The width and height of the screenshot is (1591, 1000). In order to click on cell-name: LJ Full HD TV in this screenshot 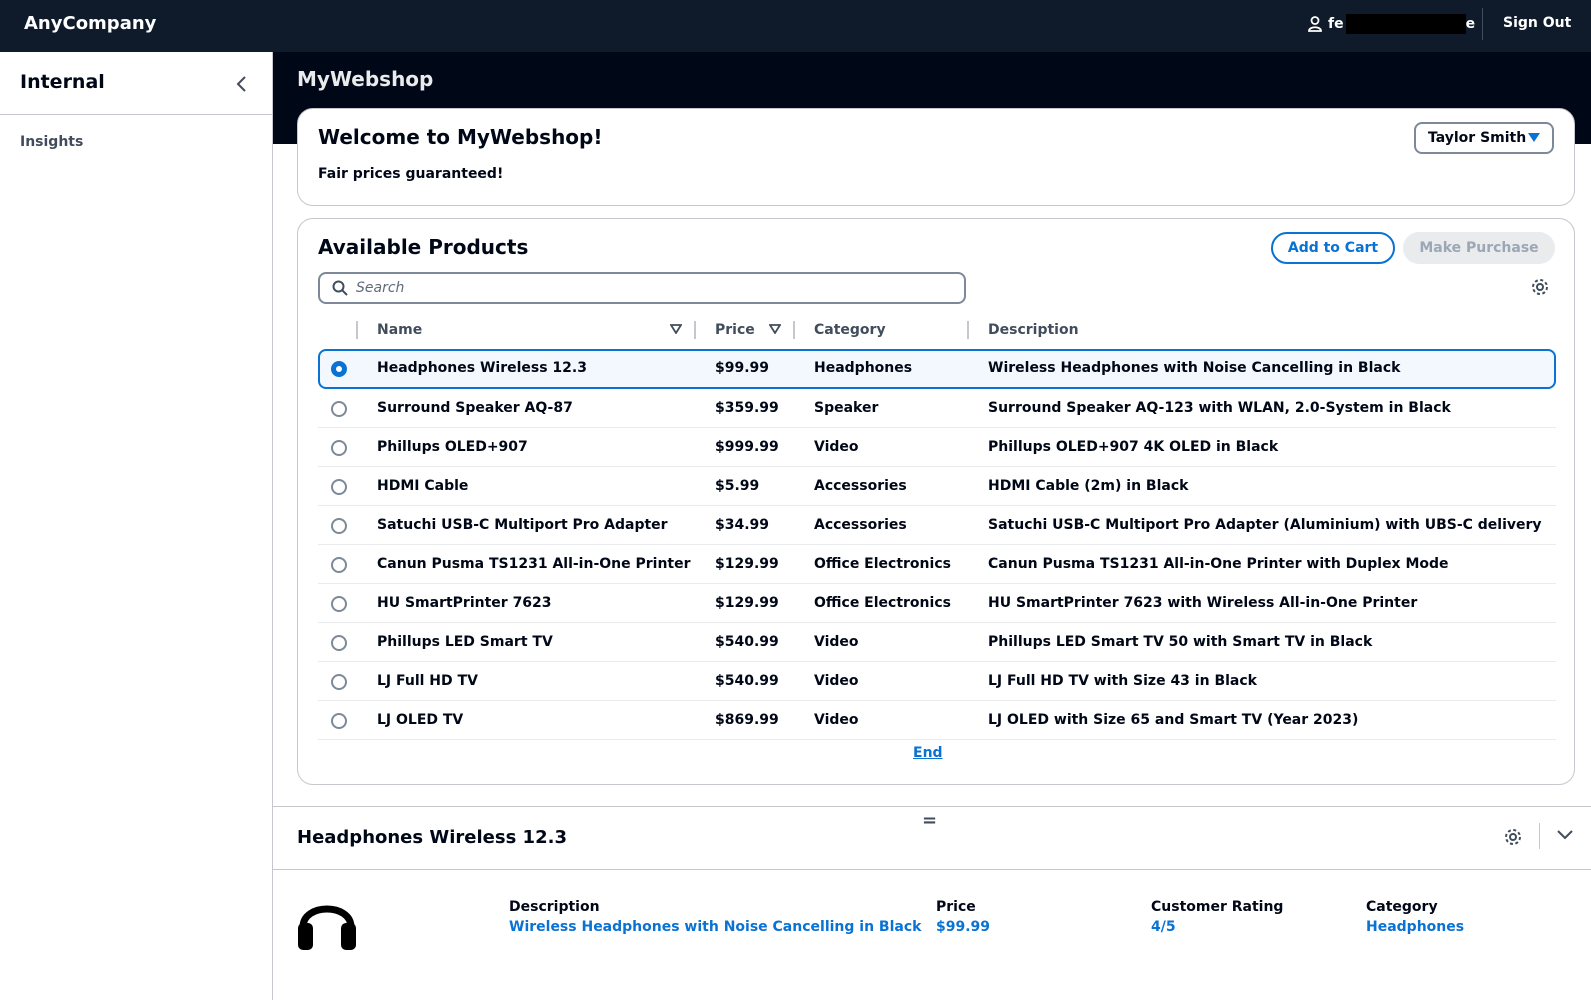, I will do `click(427, 681)`.